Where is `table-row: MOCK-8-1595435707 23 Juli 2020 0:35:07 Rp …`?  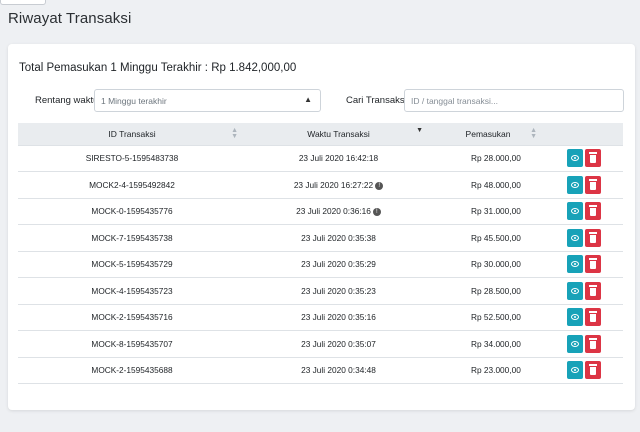
table-row: MOCK-8-1595435707 23 Juli 2020 0:35:07 Rp … is located at coordinates (320, 344).